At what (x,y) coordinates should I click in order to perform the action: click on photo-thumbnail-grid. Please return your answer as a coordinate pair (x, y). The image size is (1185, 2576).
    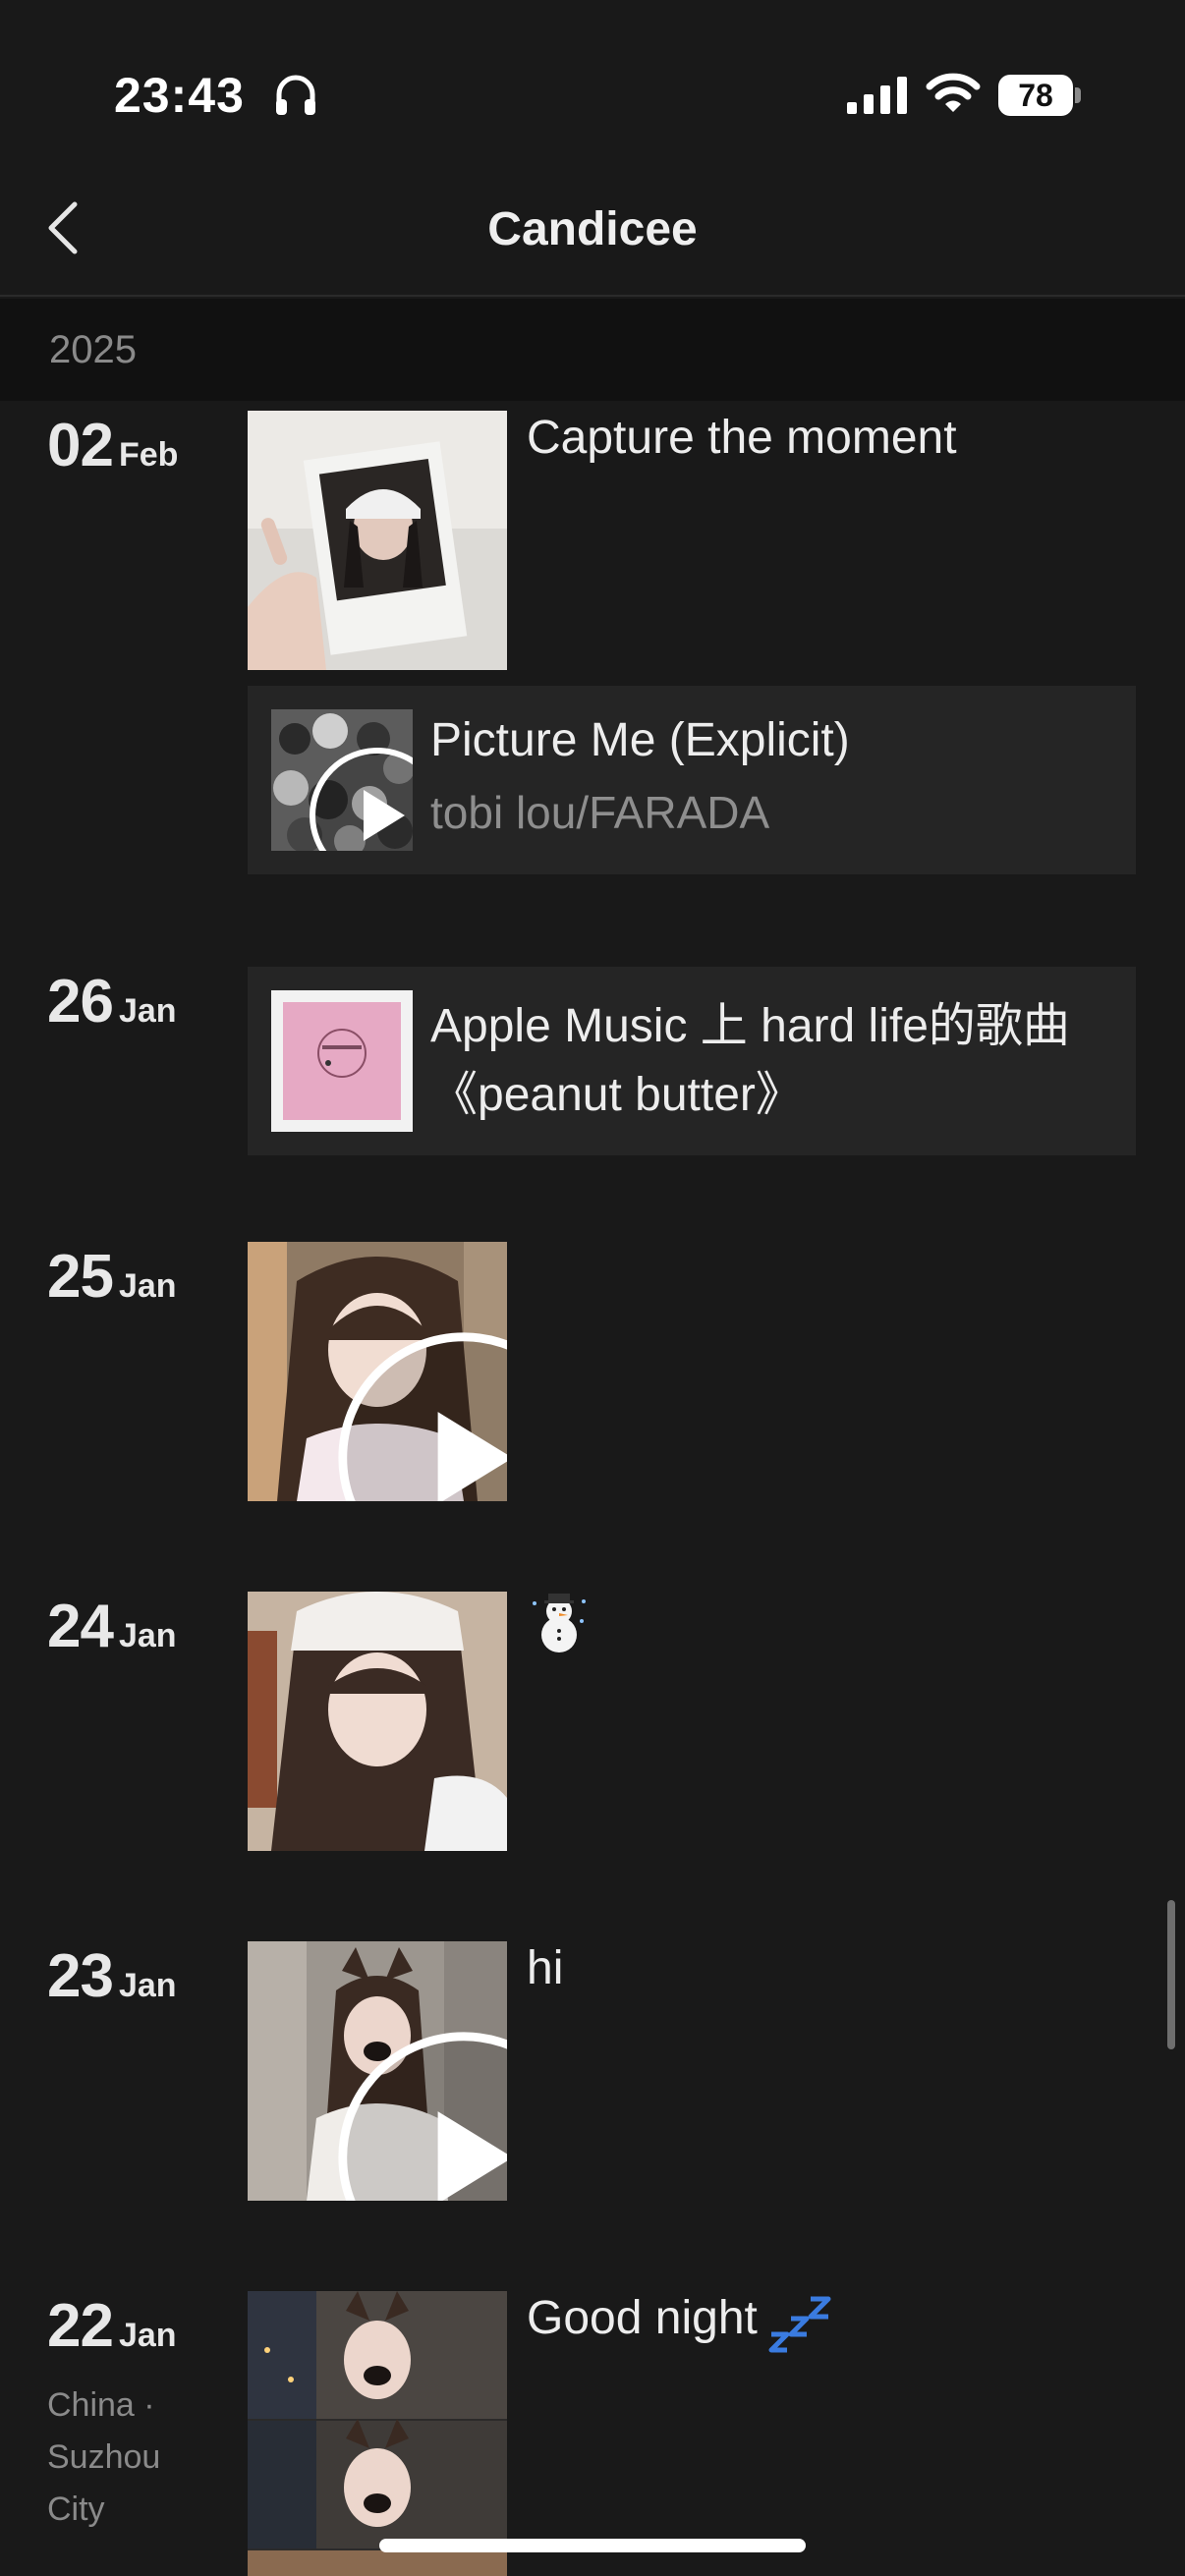
    Looking at the image, I should click on (378, 2433).